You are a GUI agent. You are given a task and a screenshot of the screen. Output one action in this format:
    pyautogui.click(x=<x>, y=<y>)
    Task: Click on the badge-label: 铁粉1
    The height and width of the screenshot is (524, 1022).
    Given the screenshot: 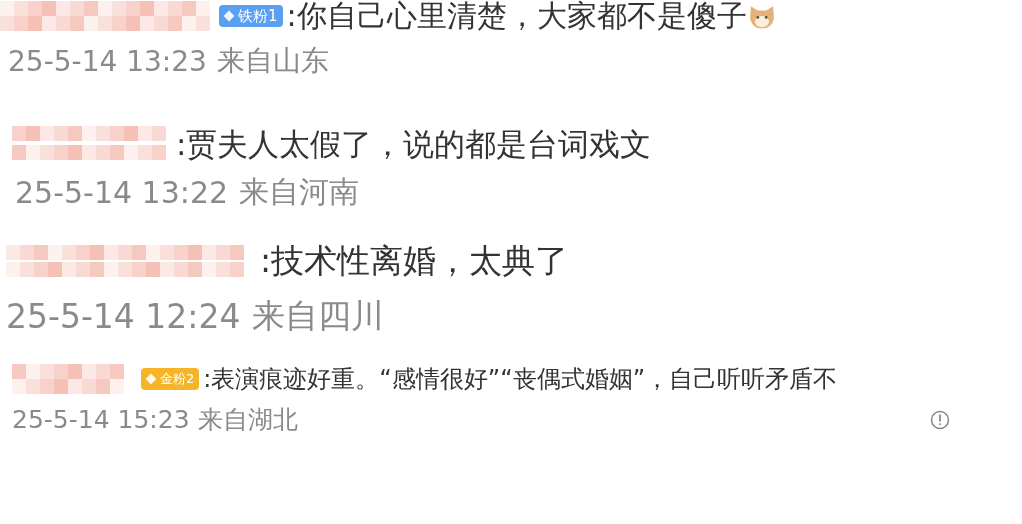 What is the action you would take?
    pyautogui.click(x=258, y=16)
    